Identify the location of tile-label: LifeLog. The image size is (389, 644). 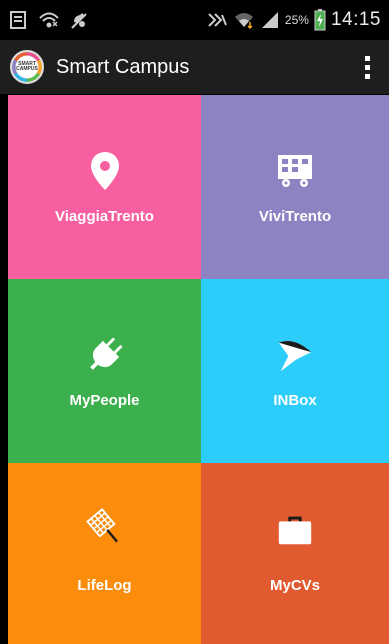
(104, 585).